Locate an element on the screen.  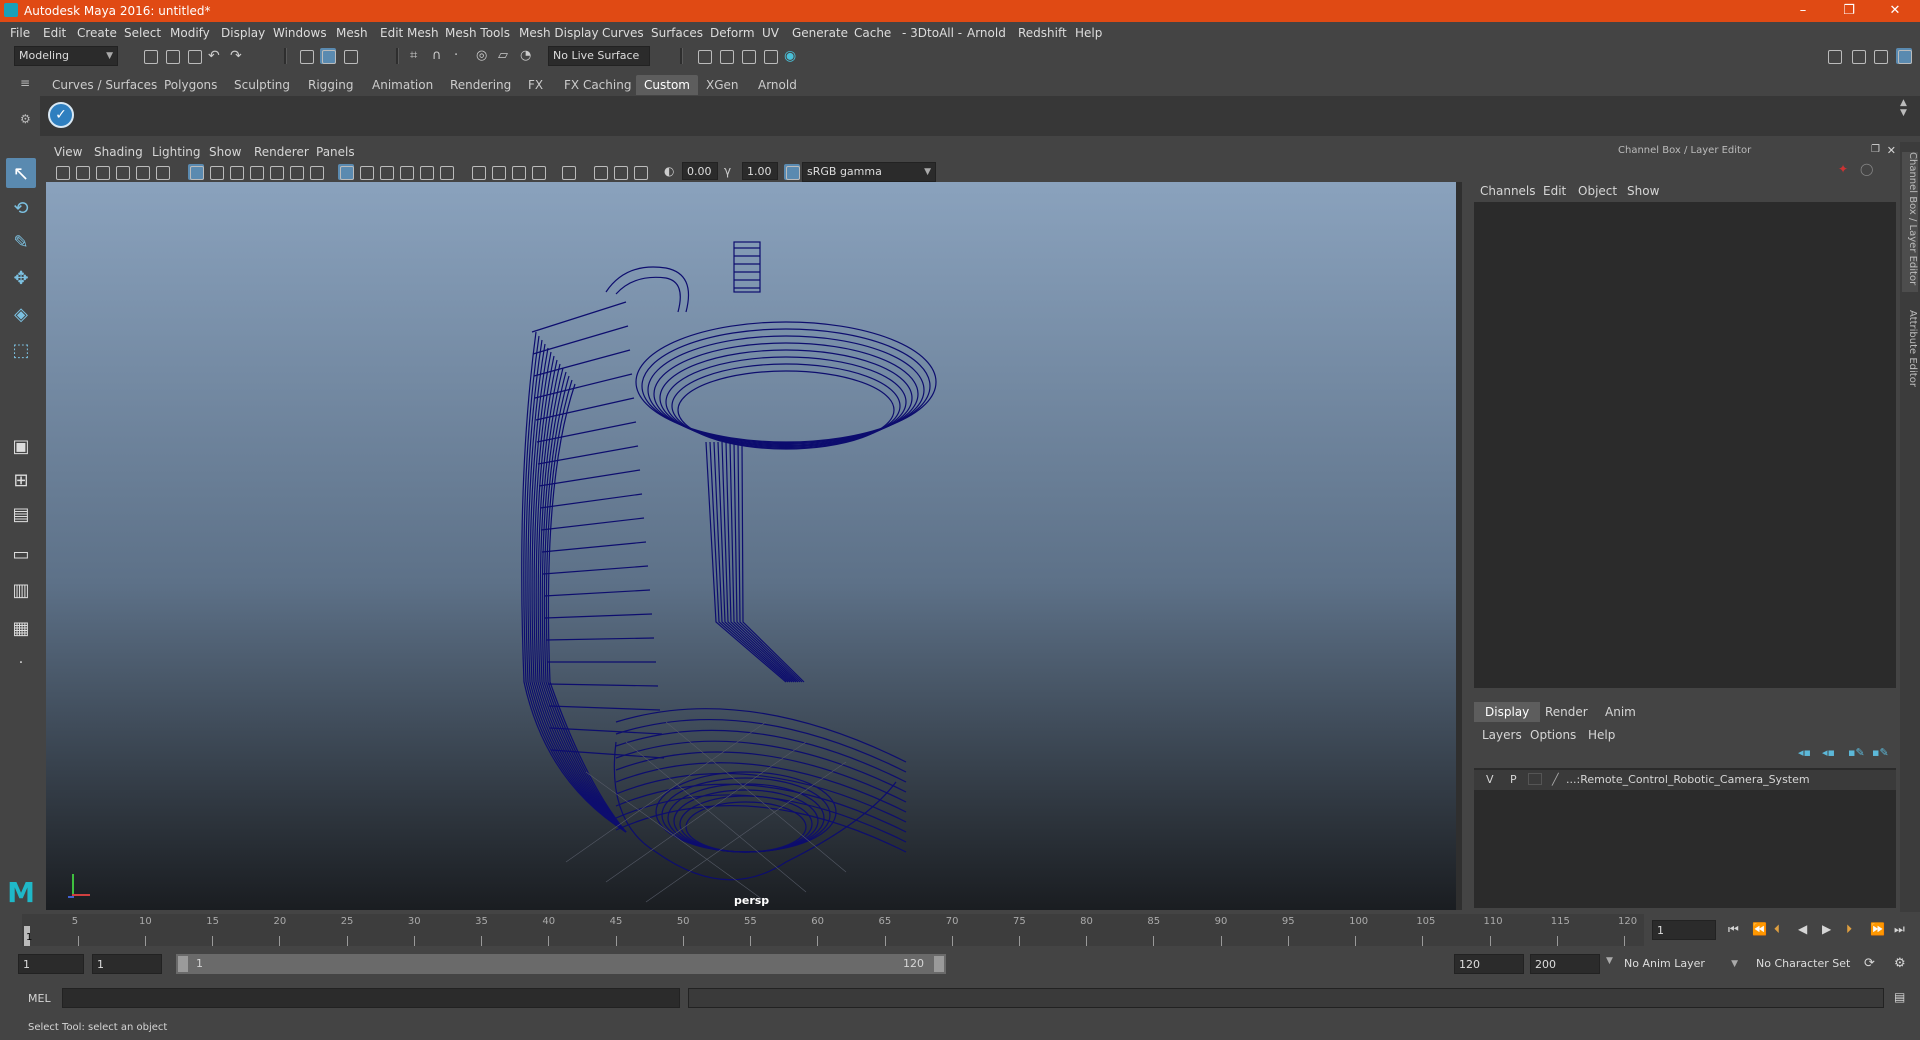
command-language-label: MEL is located at coordinates (39, 998).